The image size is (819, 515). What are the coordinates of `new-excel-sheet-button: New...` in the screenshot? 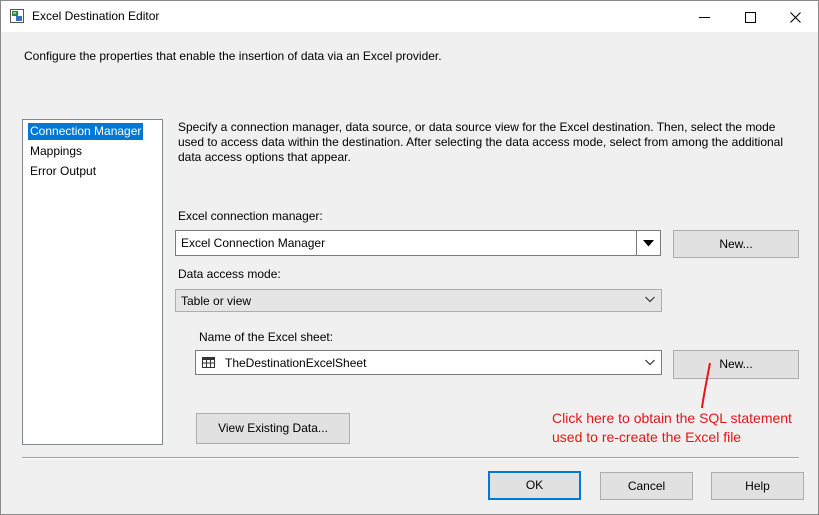 It's located at (736, 364).